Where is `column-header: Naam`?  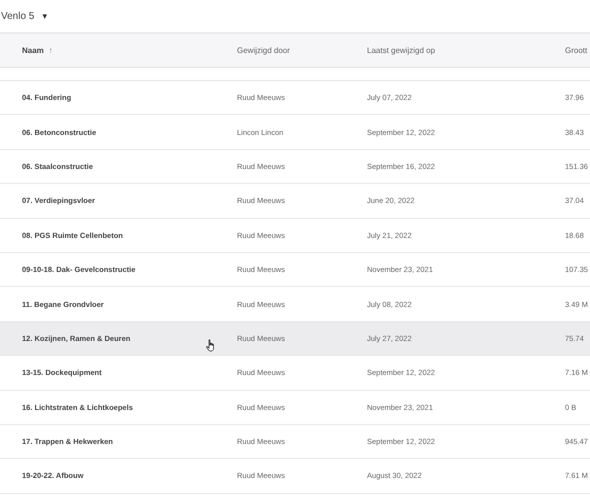 column-header: Naam is located at coordinates (33, 50).